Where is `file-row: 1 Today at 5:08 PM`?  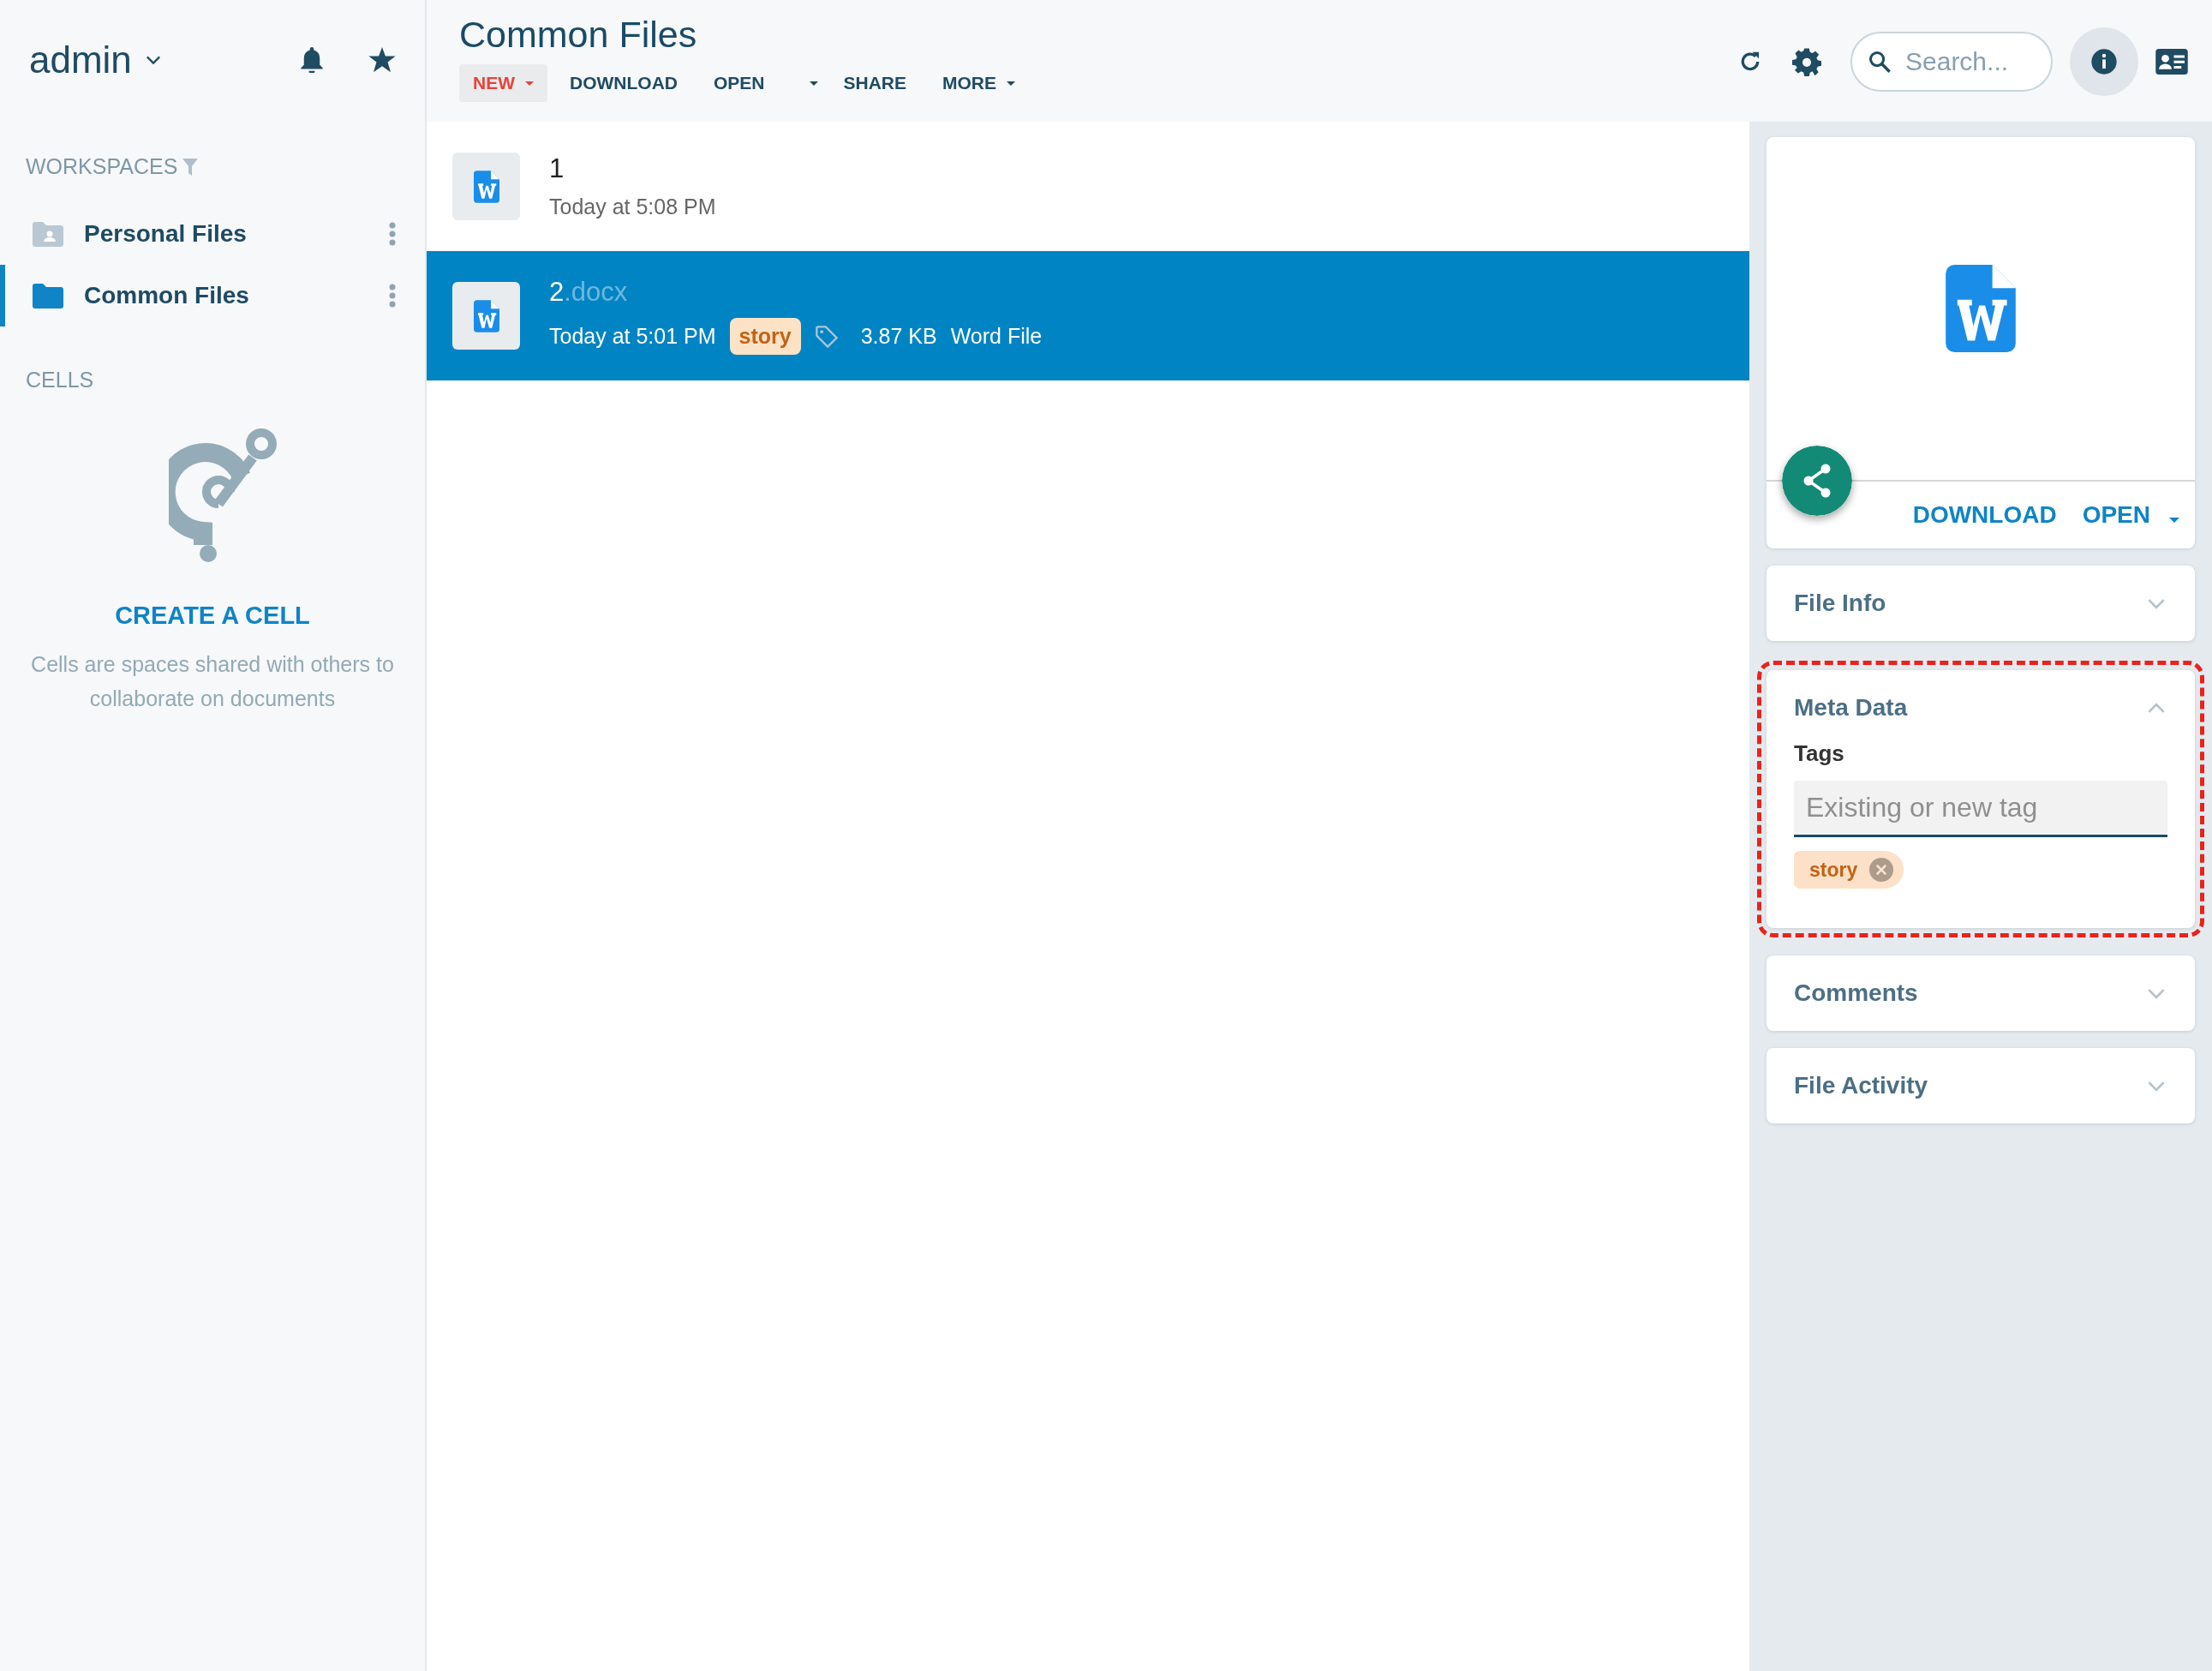
file-row: 1 Today at 5:08 PM is located at coordinates (1088, 187).